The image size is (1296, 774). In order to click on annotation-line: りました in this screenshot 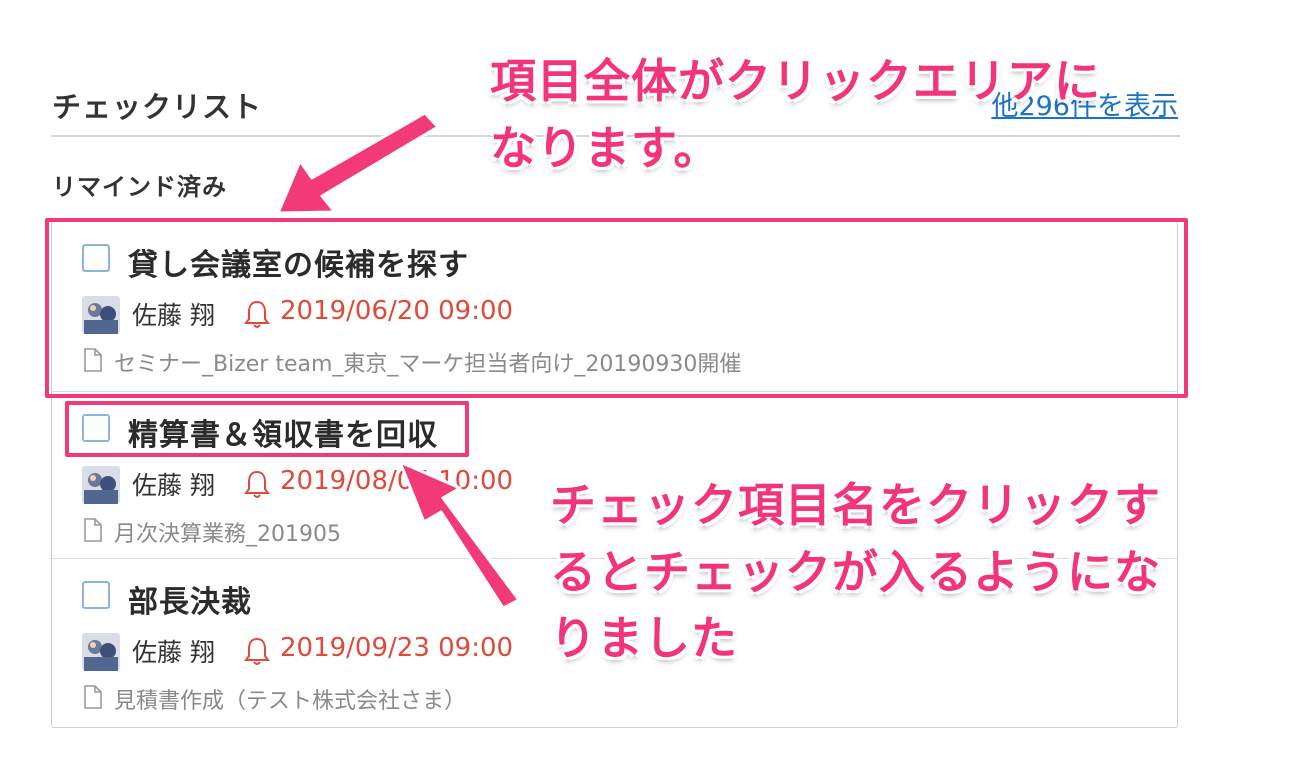, I will do `click(644, 638)`.